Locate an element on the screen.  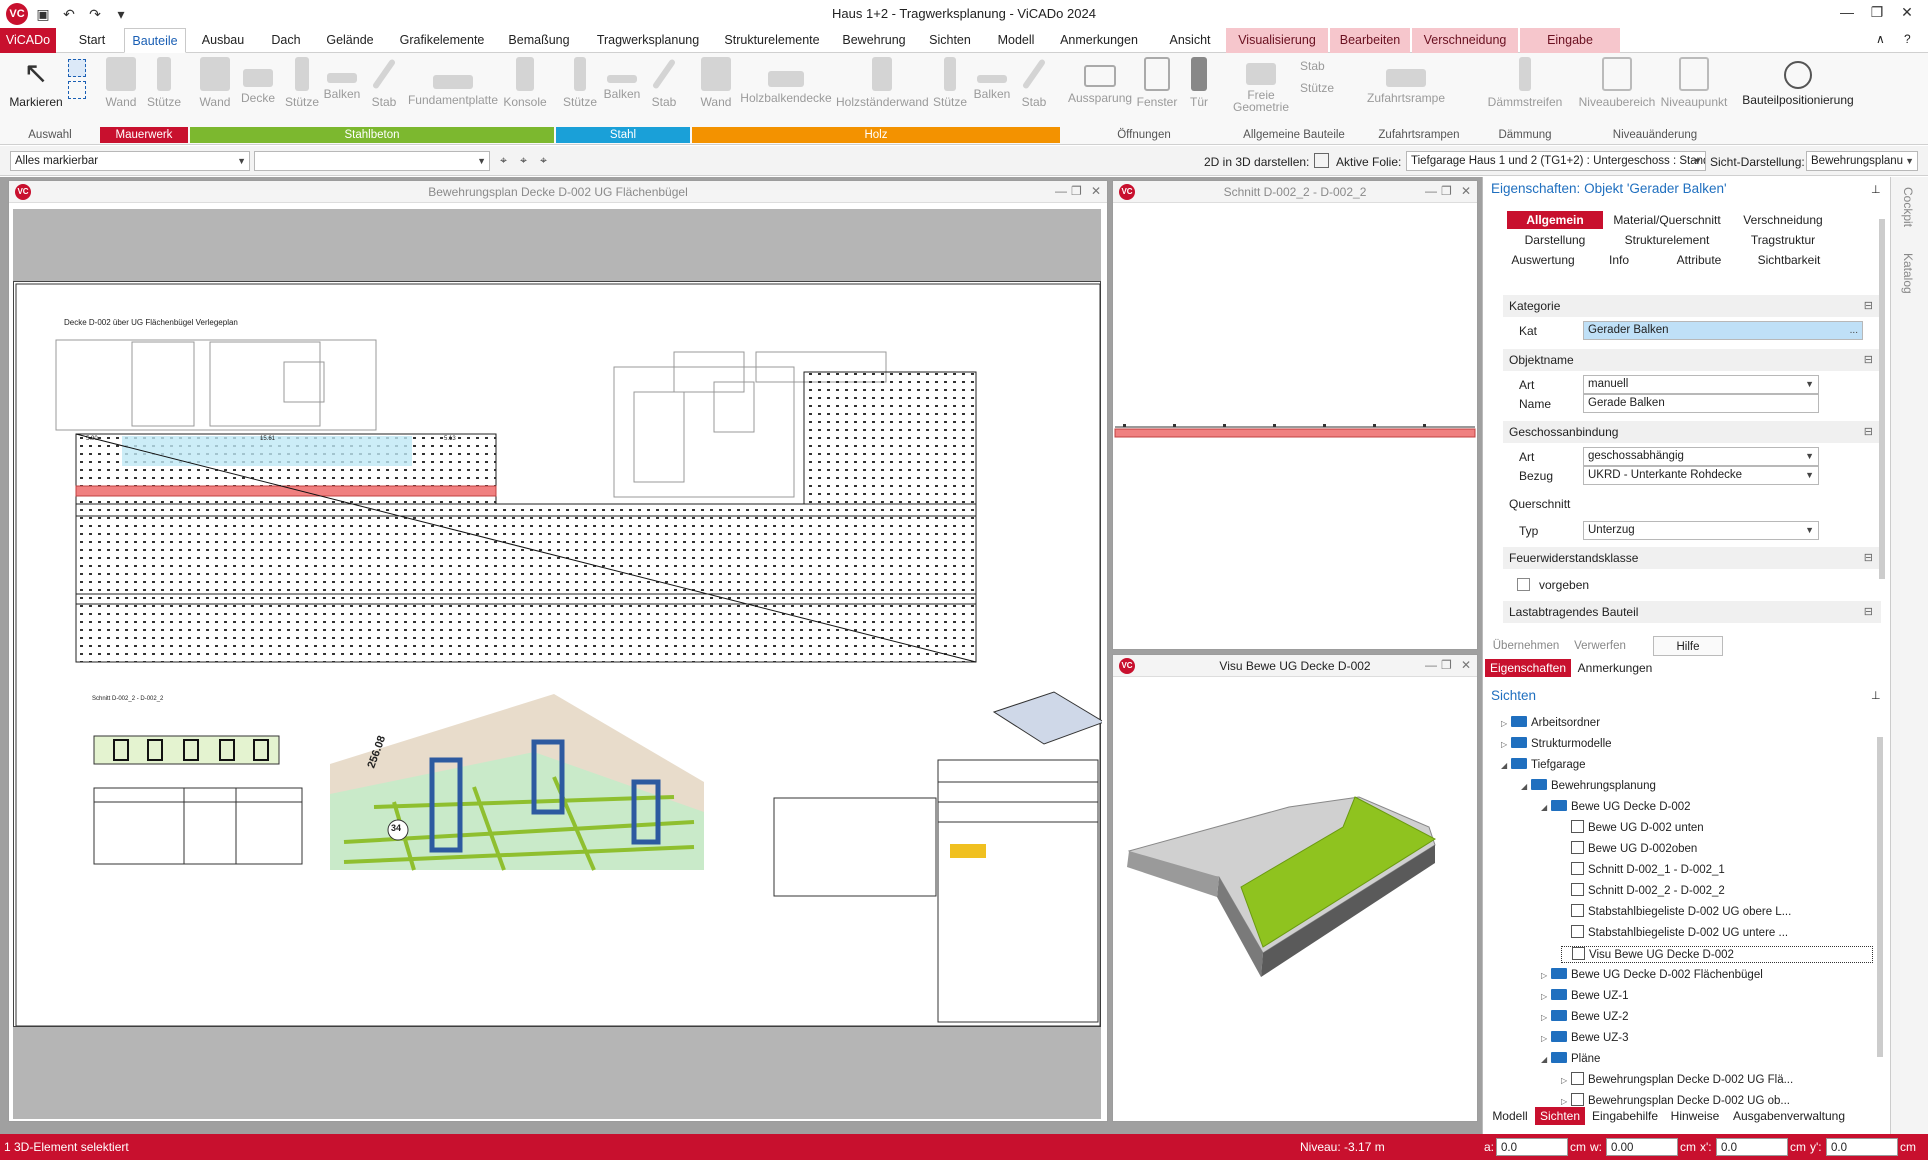
h-wand-button: Wand is located at coordinates (716, 83).